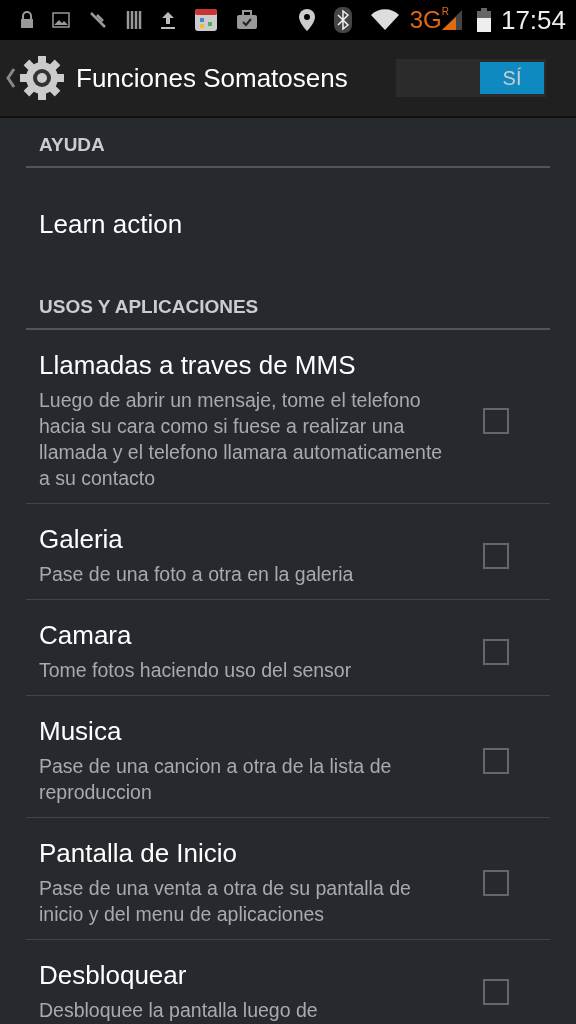 This screenshot has width=576, height=1024. I want to click on item-title: Galeria, so click(81, 539).